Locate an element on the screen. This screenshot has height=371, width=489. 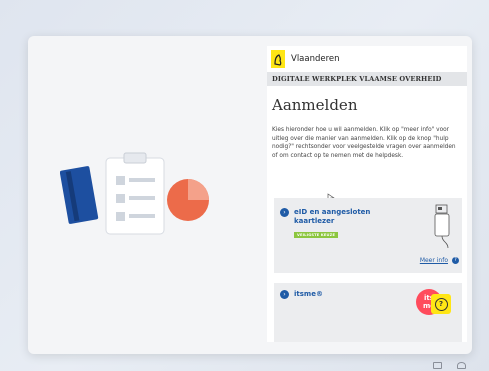
eid-title-line2: kaartlezer is located at coordinates (314, 221).